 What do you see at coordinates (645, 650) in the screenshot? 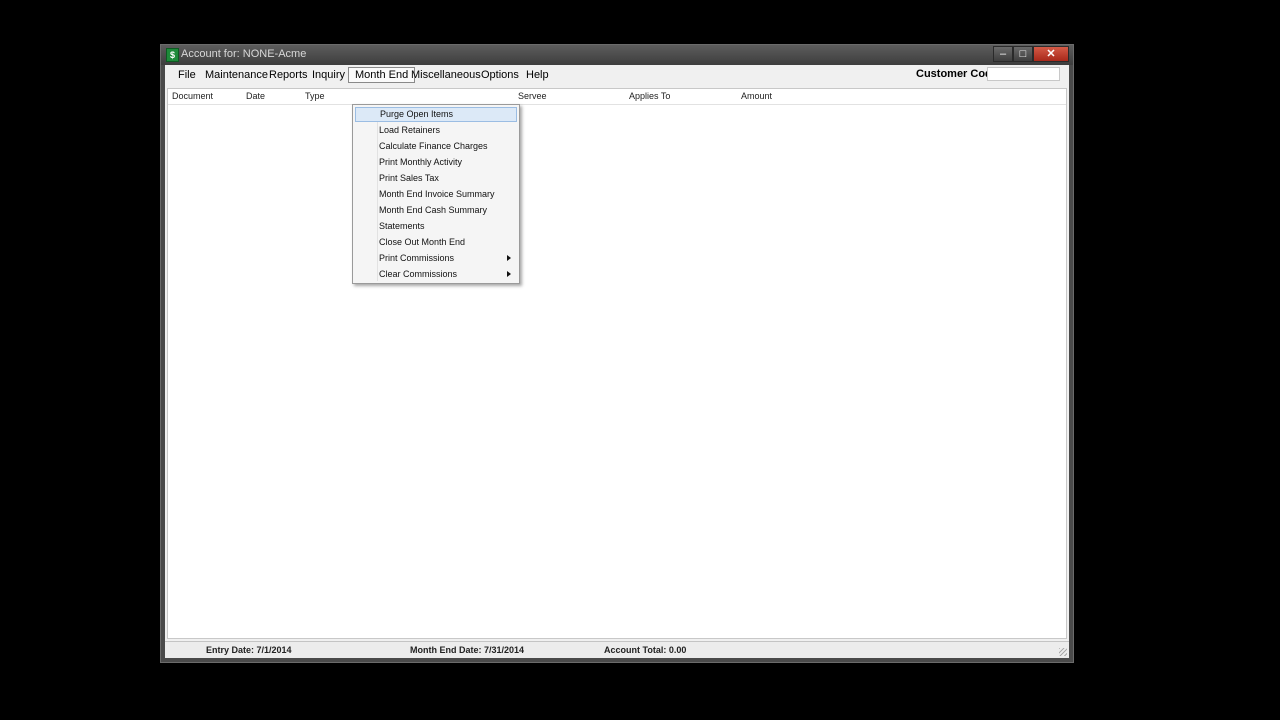
I see `account-total: Account Total: 0.00` at bounding box center [645, 650].